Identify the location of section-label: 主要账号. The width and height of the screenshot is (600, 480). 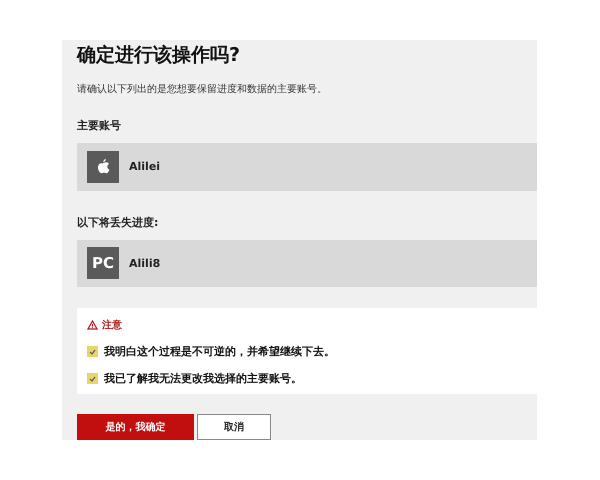
(99, 125).